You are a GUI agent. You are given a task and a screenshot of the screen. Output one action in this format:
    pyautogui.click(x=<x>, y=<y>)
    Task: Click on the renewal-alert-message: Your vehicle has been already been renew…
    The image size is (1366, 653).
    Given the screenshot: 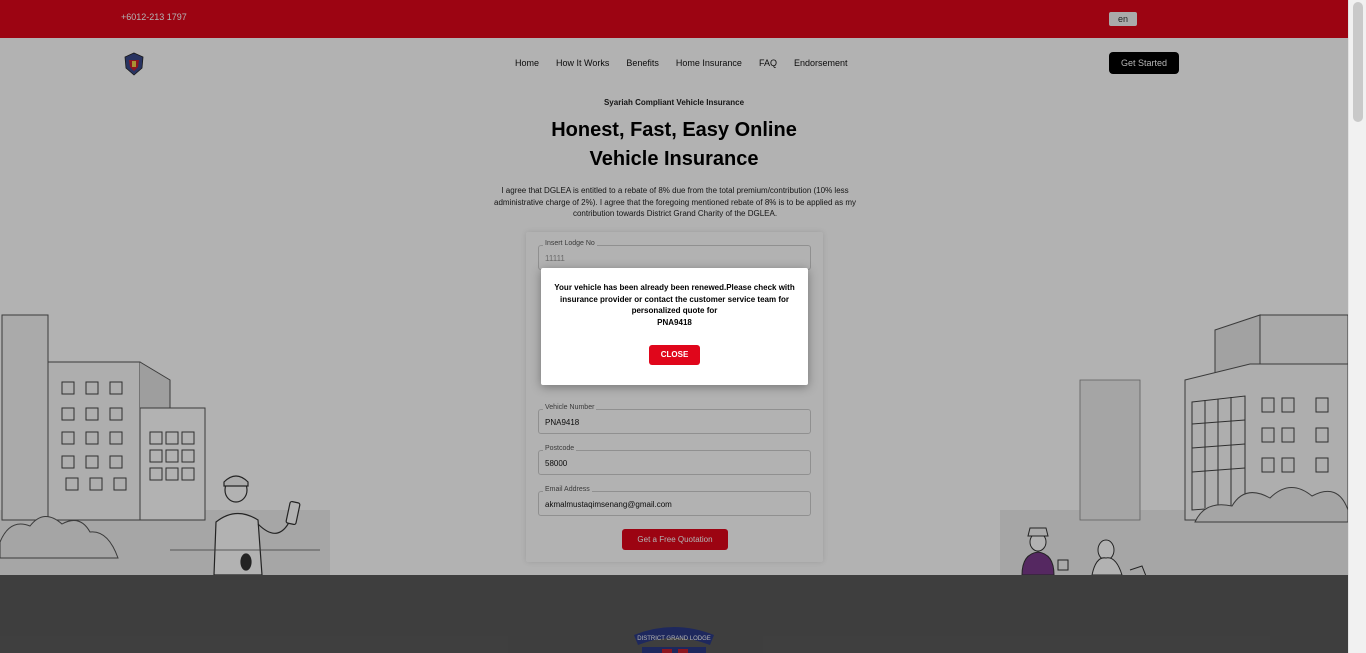 What is the action you would take?
    pyautogui.click(x=674, y=305)
    